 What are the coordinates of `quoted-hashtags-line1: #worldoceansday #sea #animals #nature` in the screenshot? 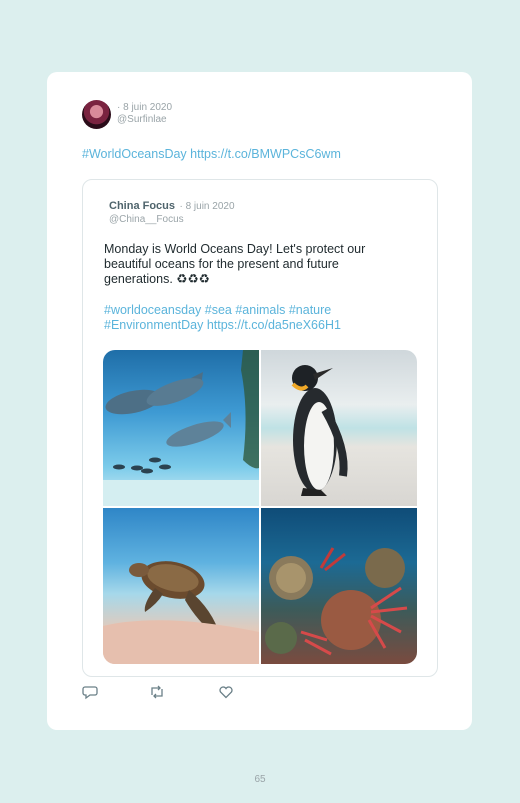 It's located at (254, 310).